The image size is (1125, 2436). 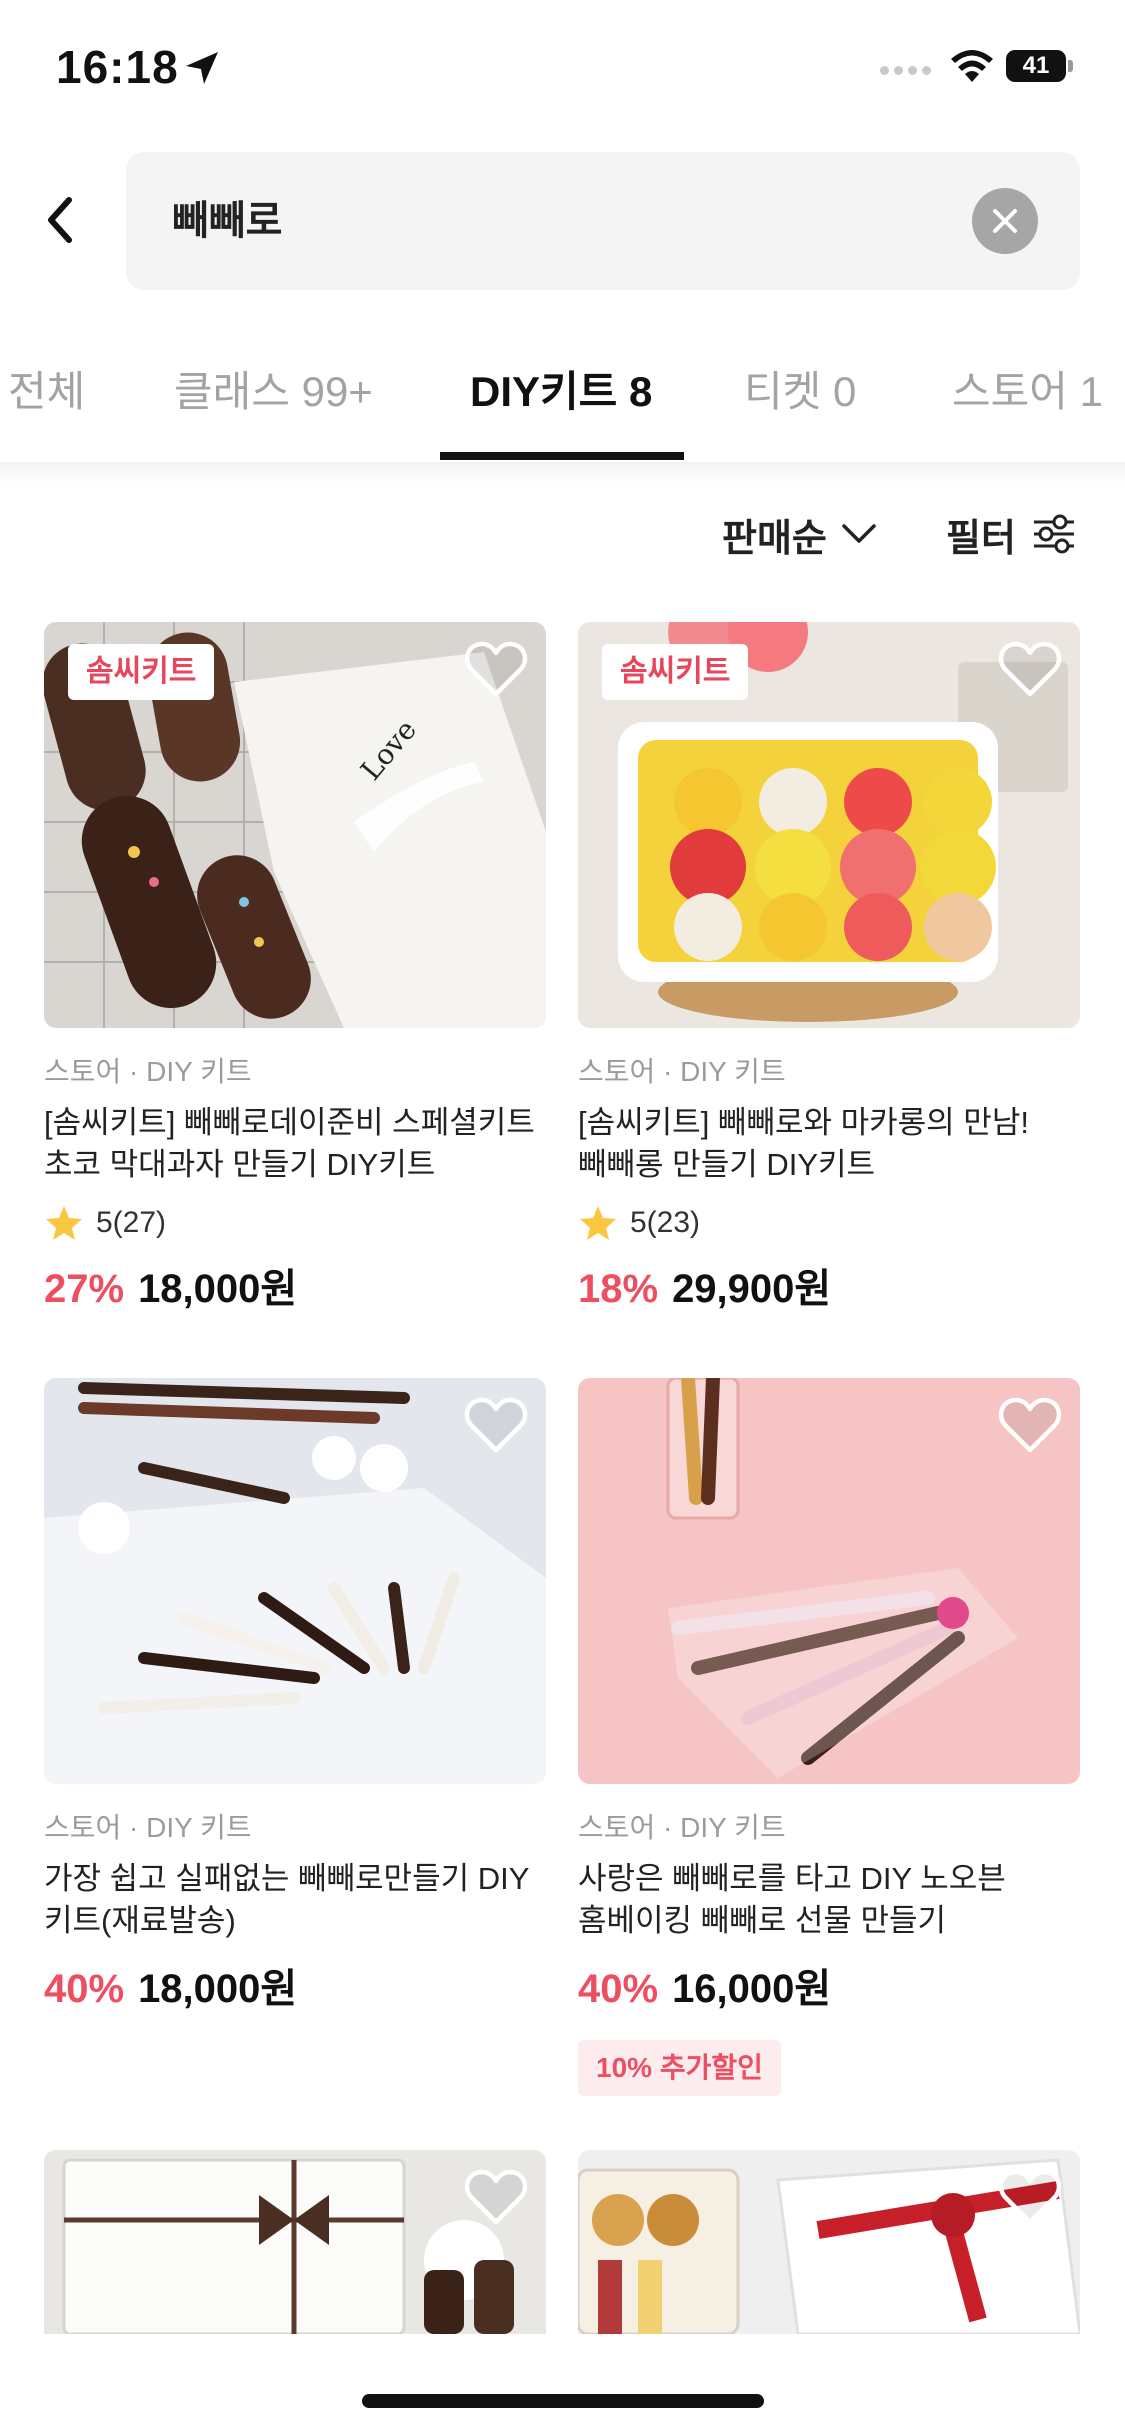 I want to click on clear-search-button, so click(x=1005, y=221).